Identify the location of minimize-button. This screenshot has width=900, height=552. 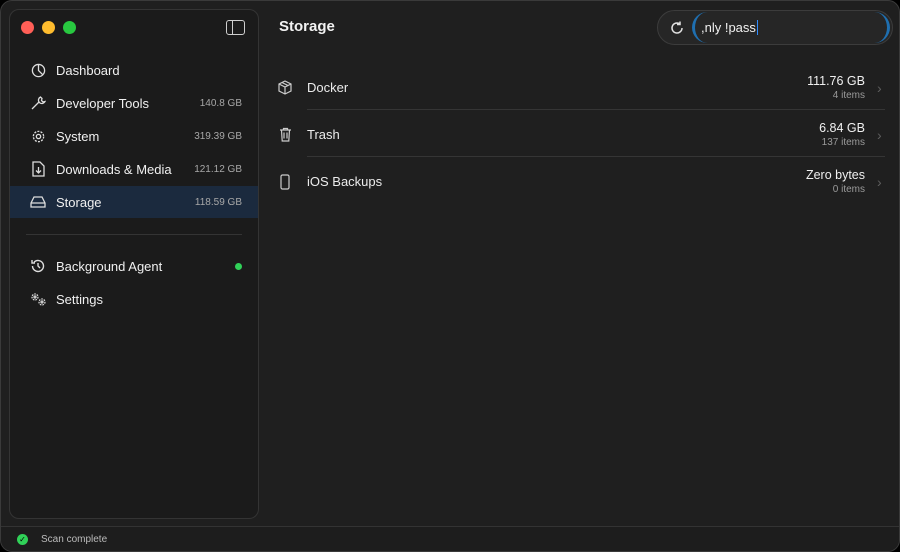
(48, 27).